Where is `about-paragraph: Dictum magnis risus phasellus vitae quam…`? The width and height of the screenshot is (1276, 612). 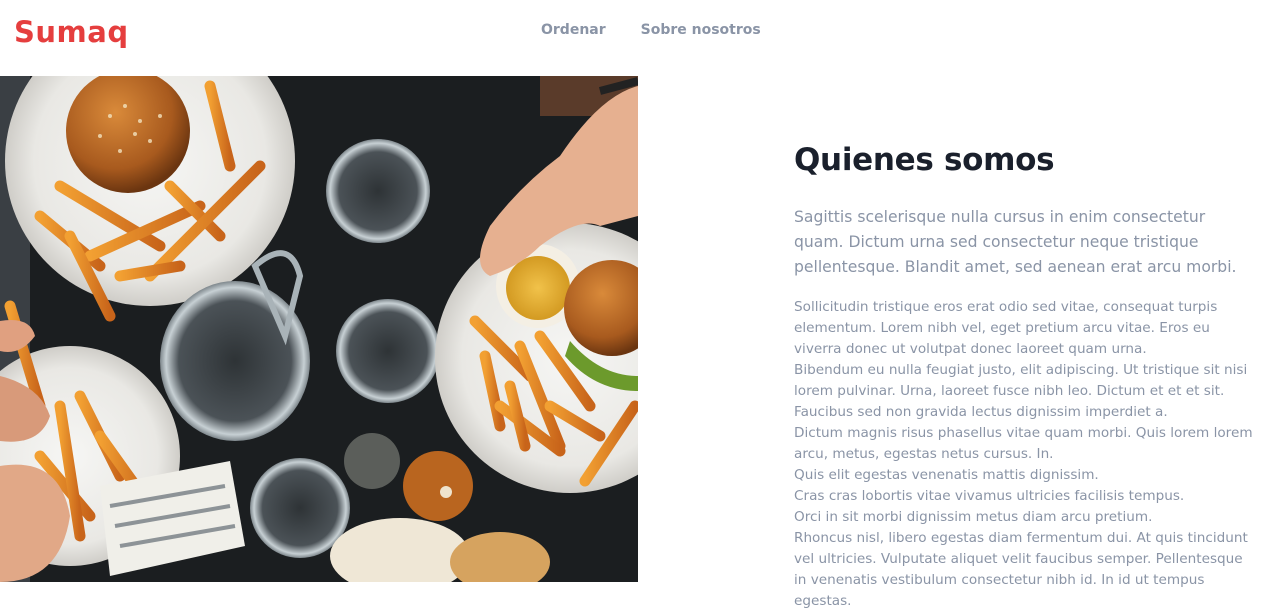
about-paragraph: Dictum magnis risus phasellus vitae quam… is located at coordinates (1023, 443).